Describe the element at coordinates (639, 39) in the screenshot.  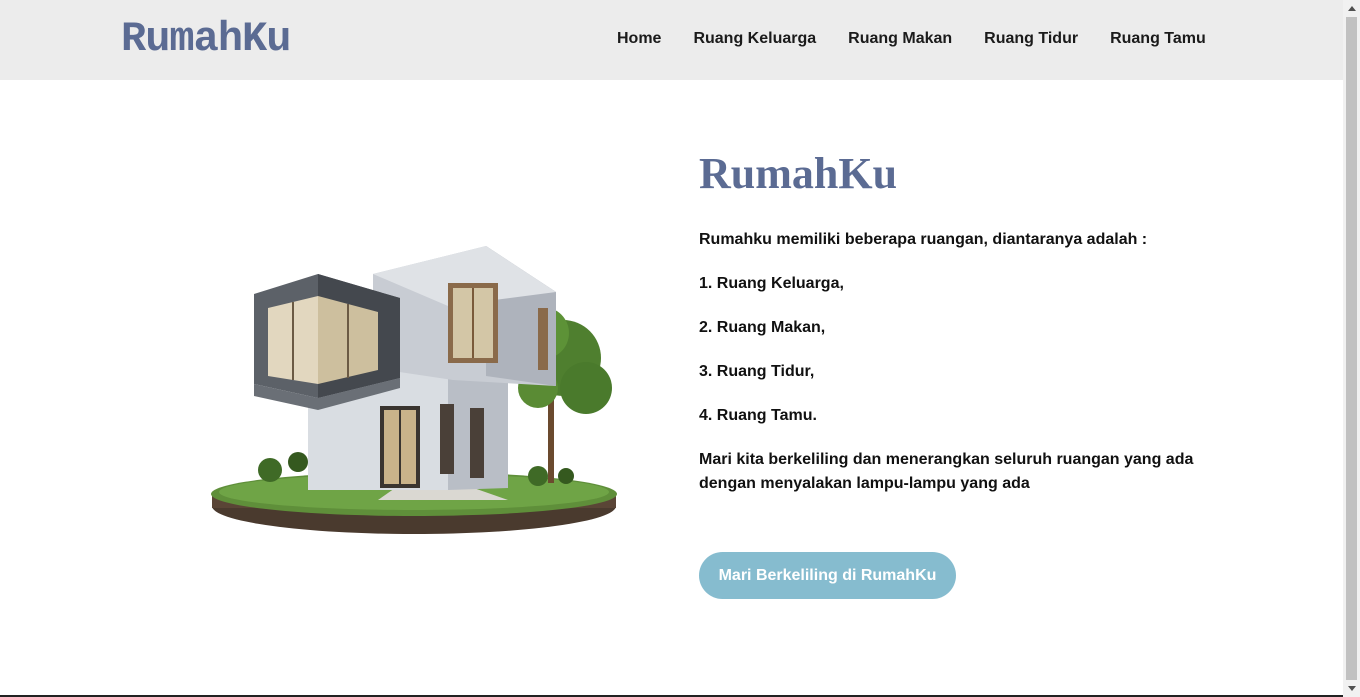
I see `nav-link-home: Home` at that location.